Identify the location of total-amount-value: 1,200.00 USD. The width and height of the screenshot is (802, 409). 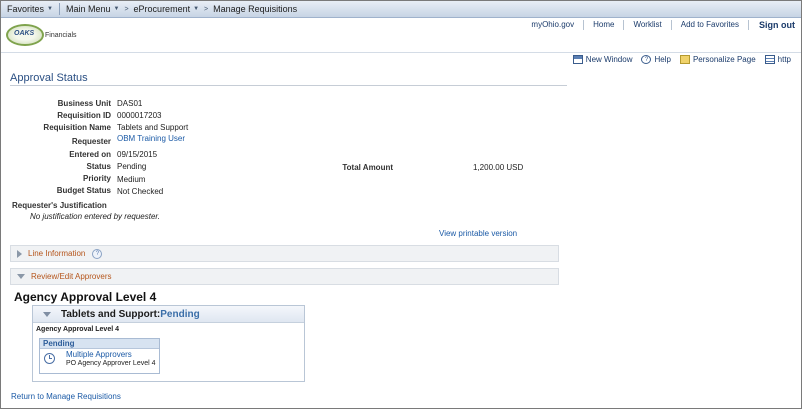
(498, 167).